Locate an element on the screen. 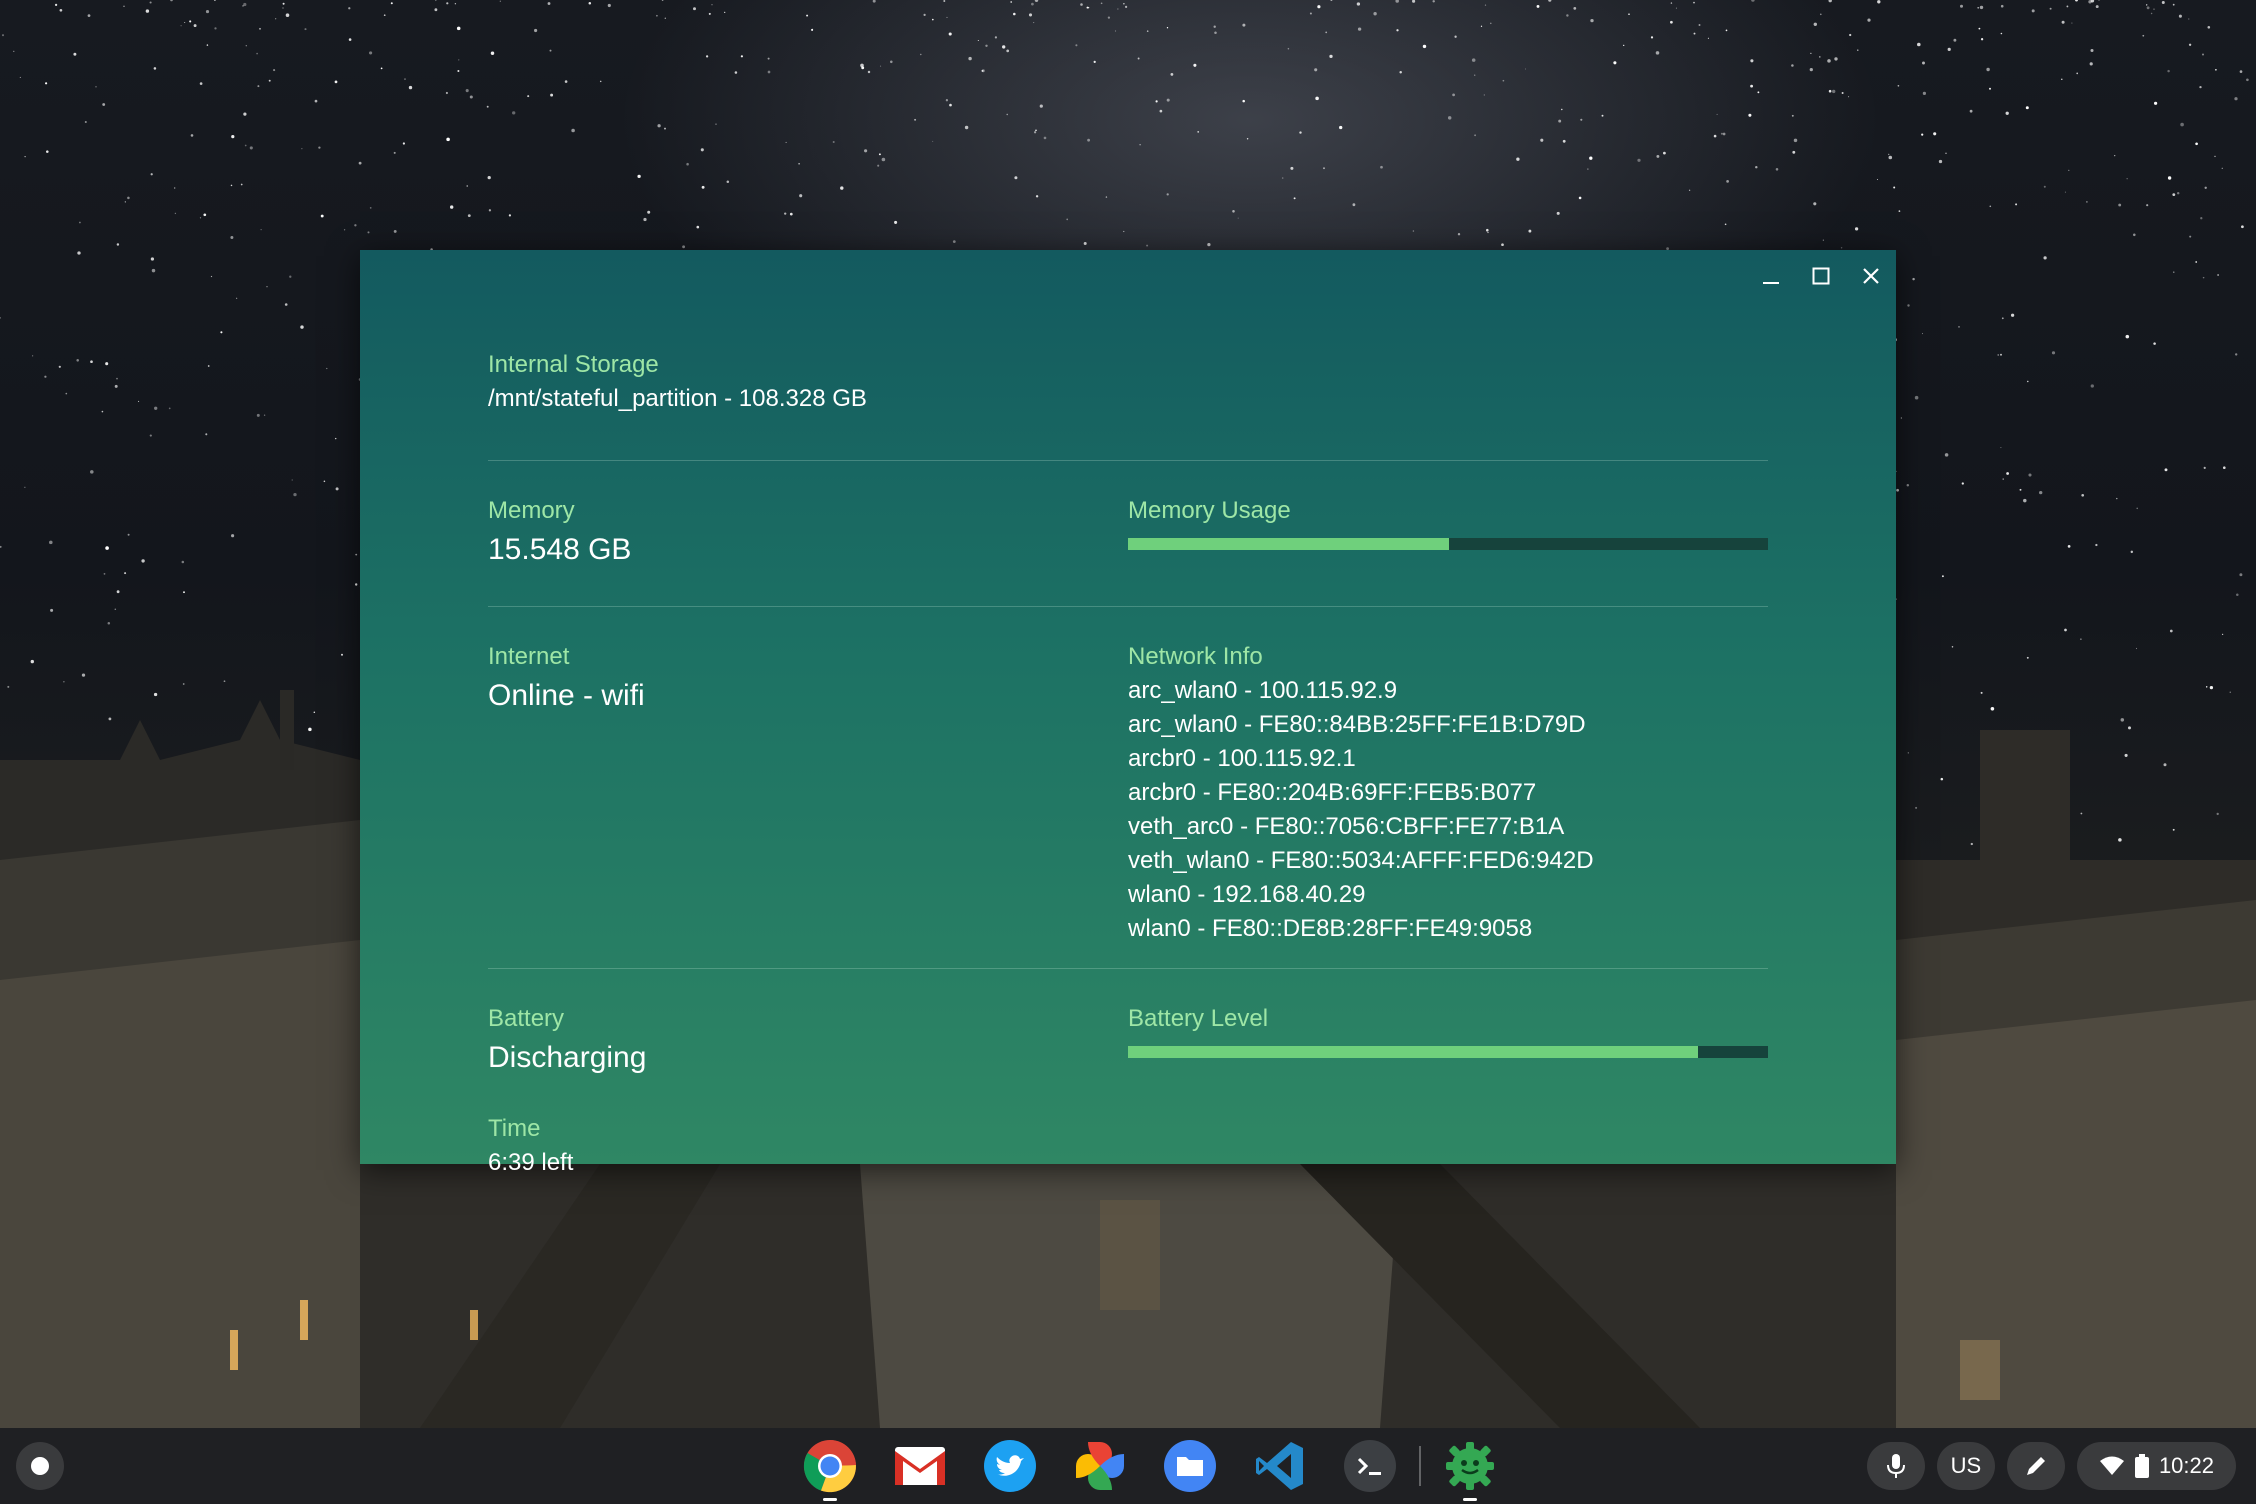 This screenshot has height=1504, width=2256. launcher-icon is located at coordinates (40, 1466).